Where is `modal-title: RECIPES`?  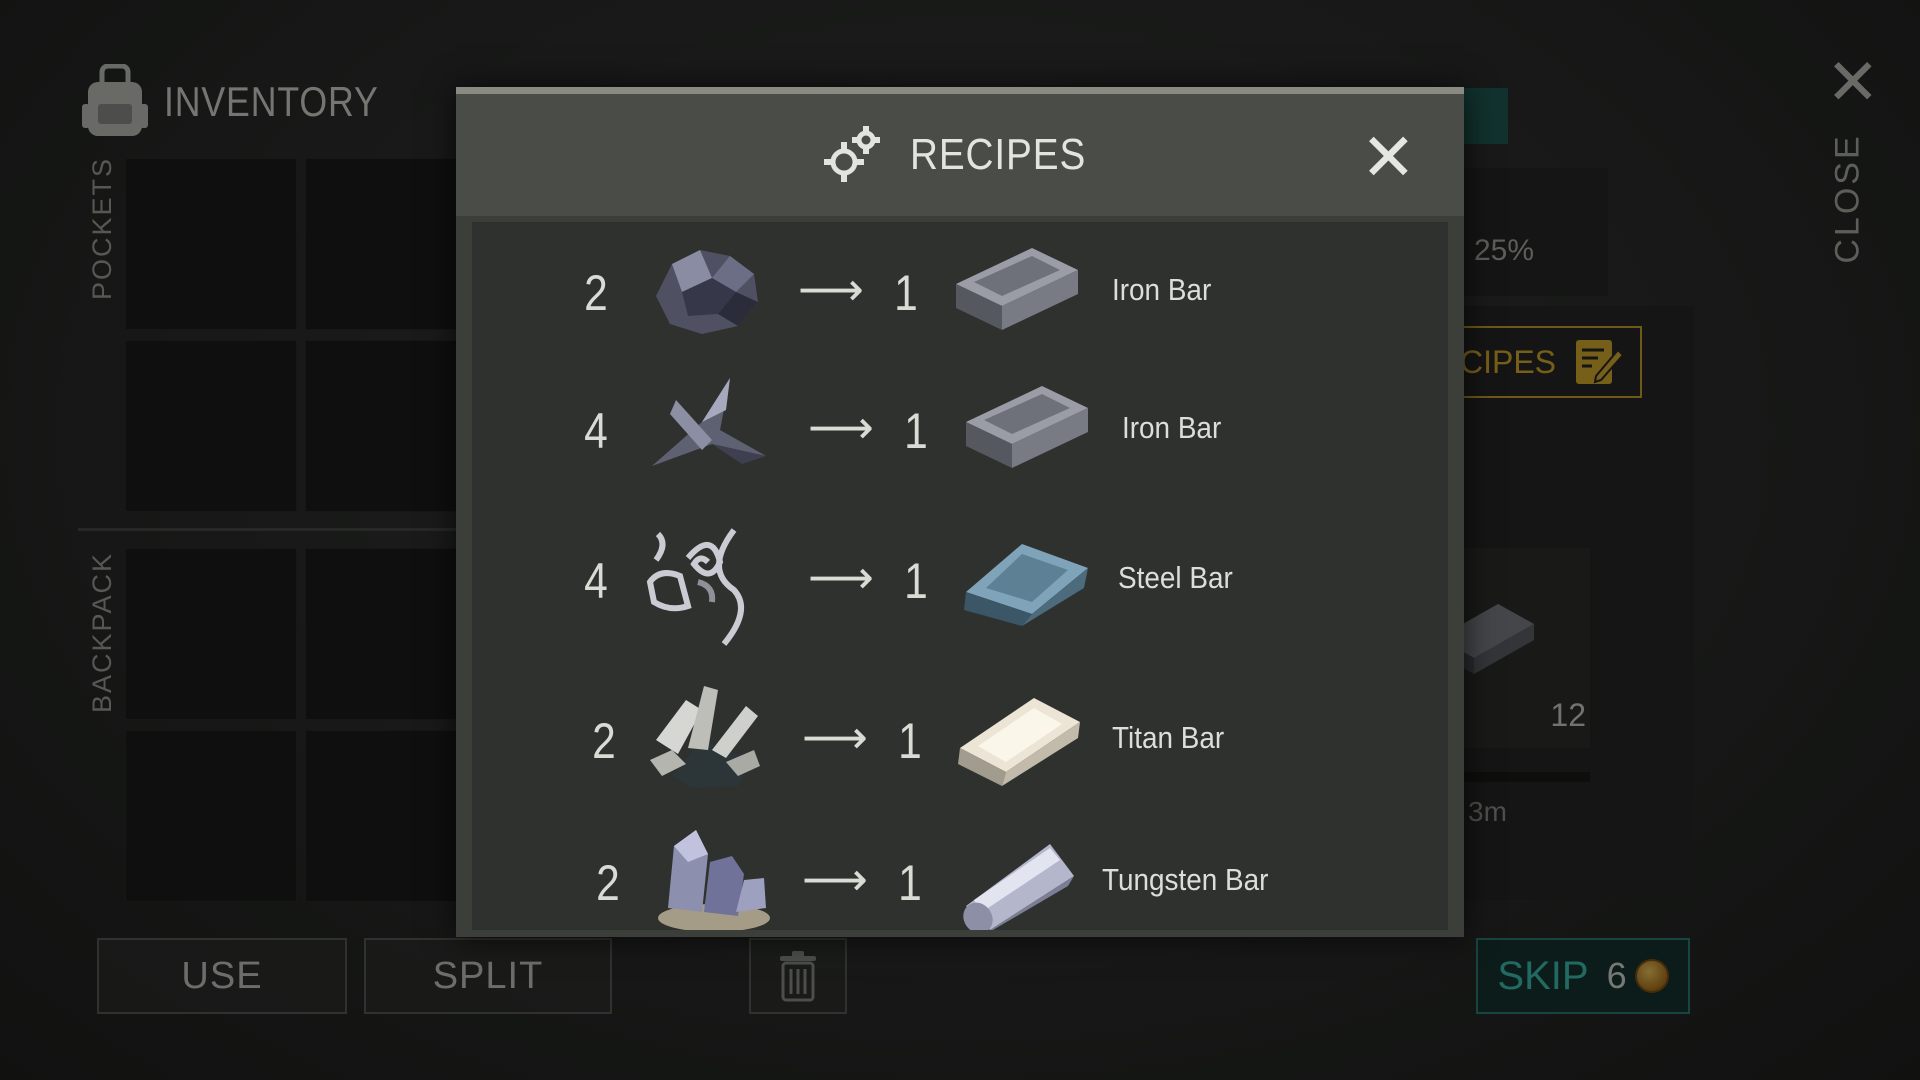 modal-title: RECIPES is located at coordinates (998, 154).